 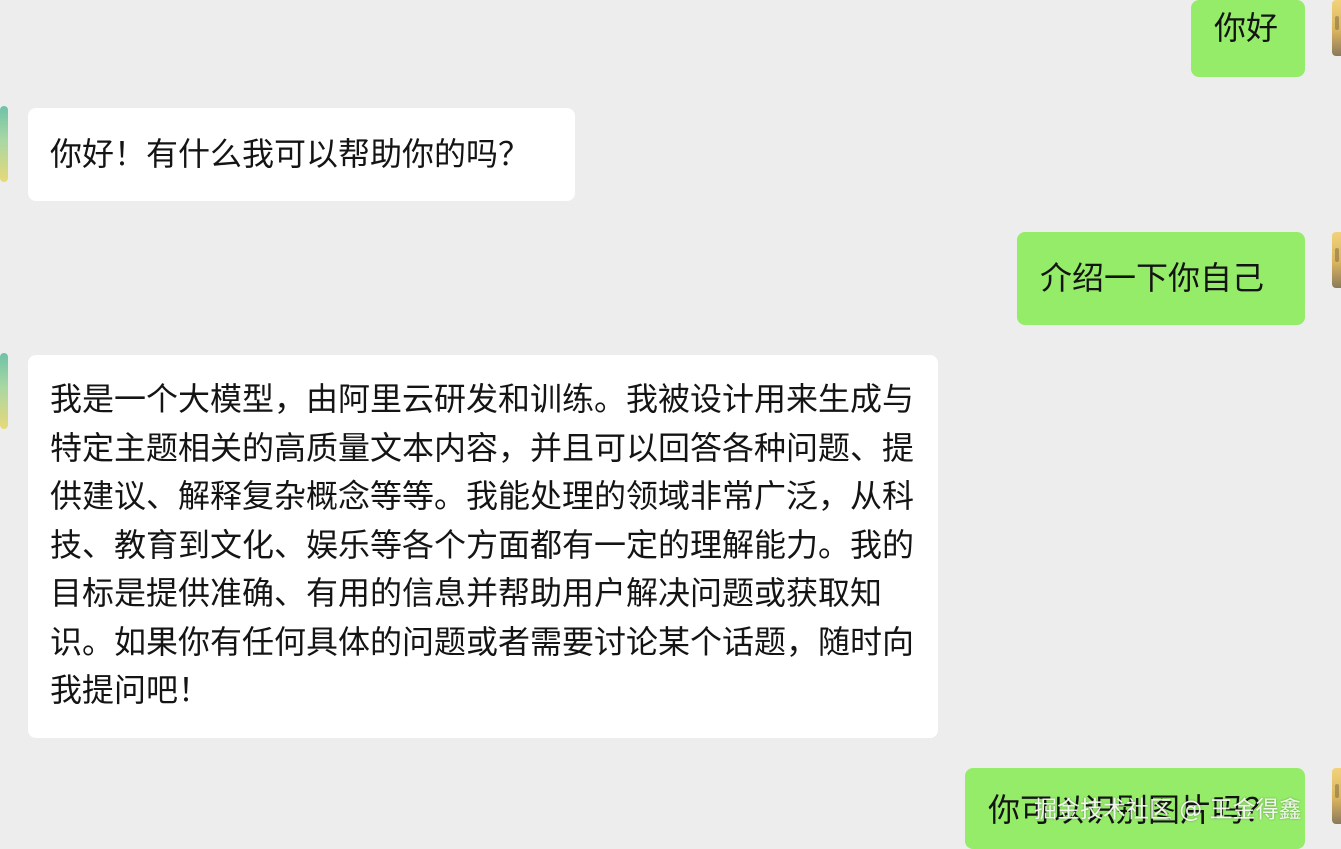 I want to click on message-user-3: 你可以识别图片吗？, so click(x=1135, y=808).